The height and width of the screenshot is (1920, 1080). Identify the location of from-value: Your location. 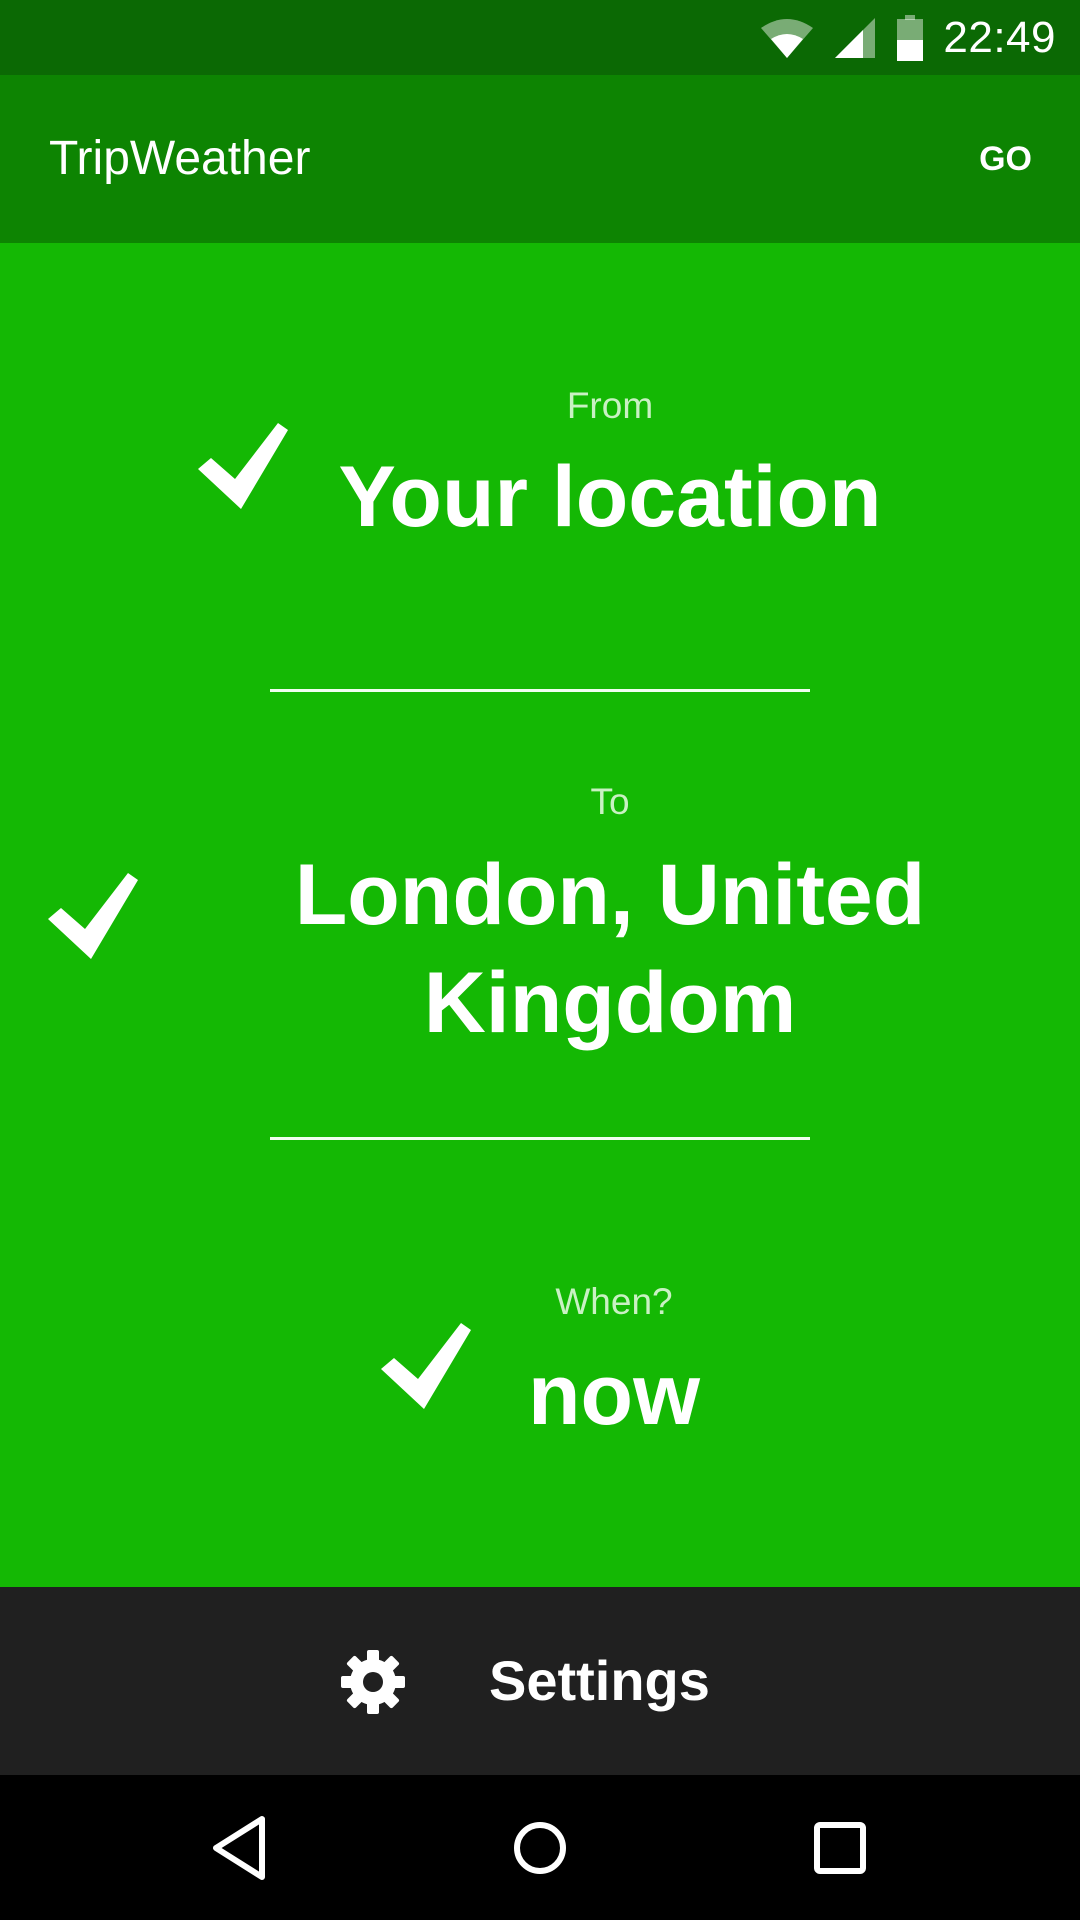
(540, 497).